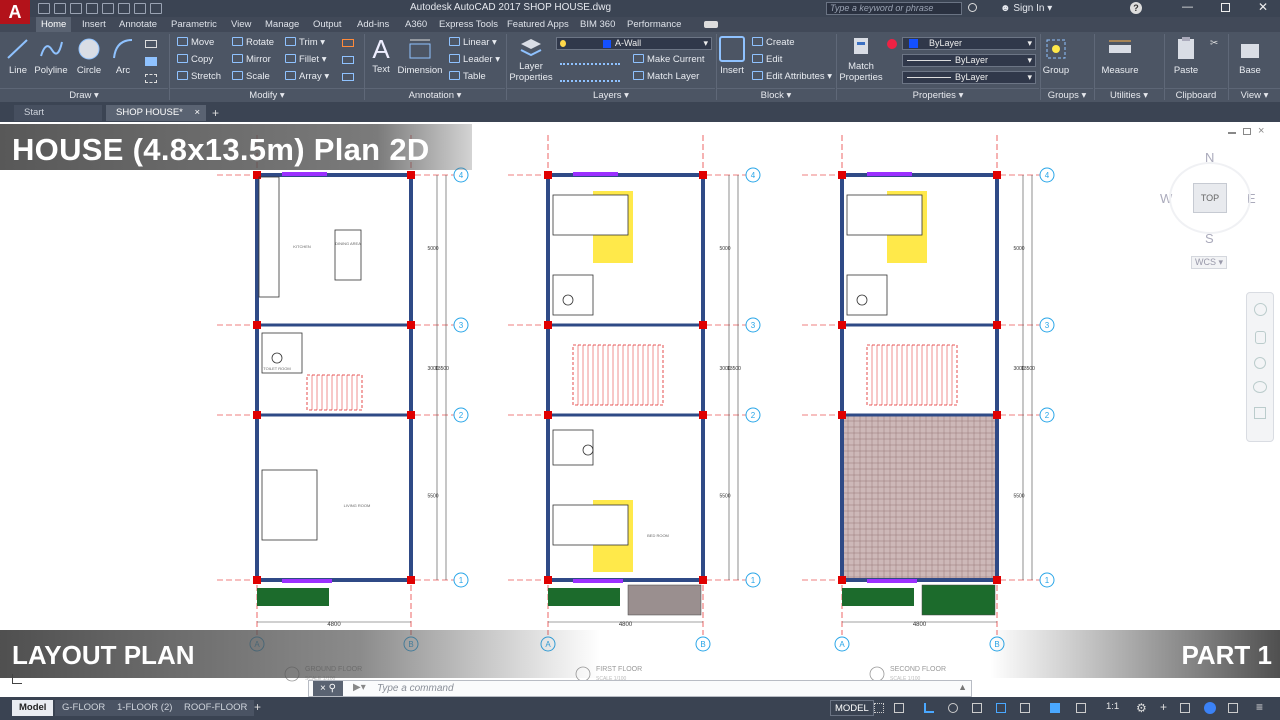  I want to click on fillet-button: Fillet ▾, so click(305, 59).